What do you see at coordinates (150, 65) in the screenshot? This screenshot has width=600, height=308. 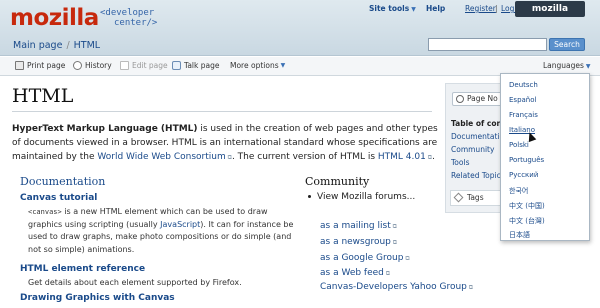 I see `edit-page-label: Edit page` at bounding box center [150, 65].